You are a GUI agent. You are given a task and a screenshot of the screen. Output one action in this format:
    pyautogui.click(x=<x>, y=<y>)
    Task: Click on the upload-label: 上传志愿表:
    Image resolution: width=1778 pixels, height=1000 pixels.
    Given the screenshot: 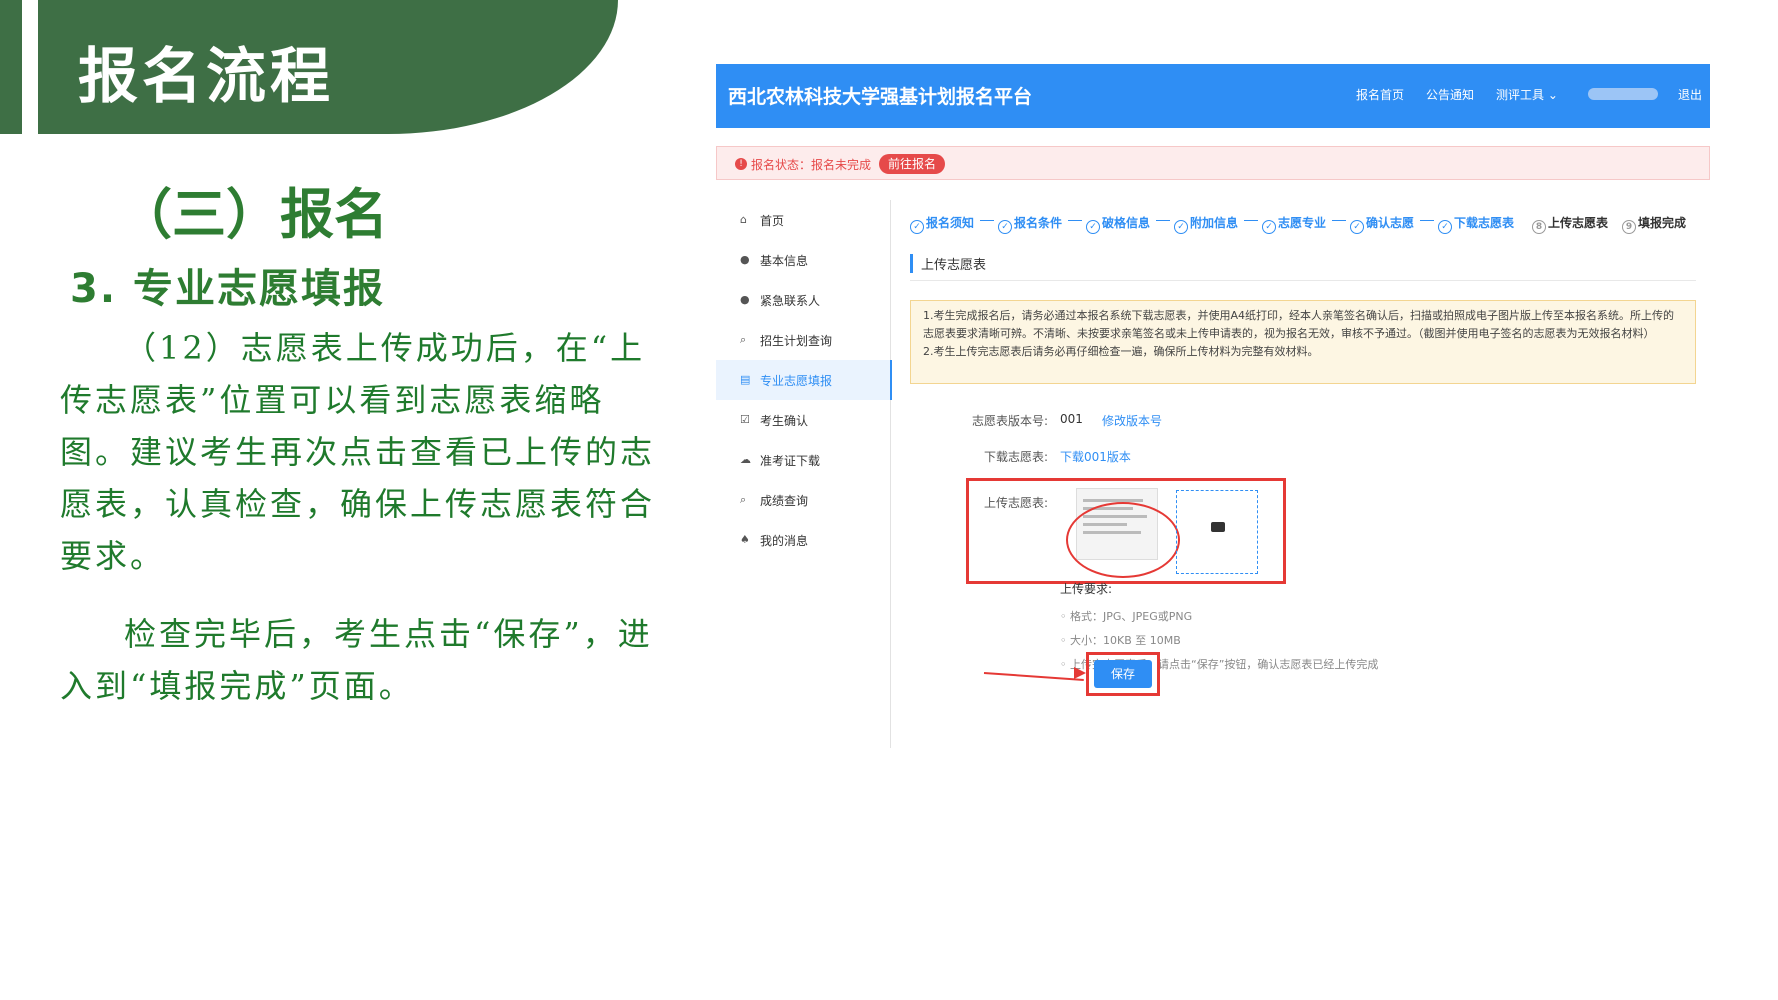 What is the action you would take?
    pyautogui.click(x=1015, y=503)
    